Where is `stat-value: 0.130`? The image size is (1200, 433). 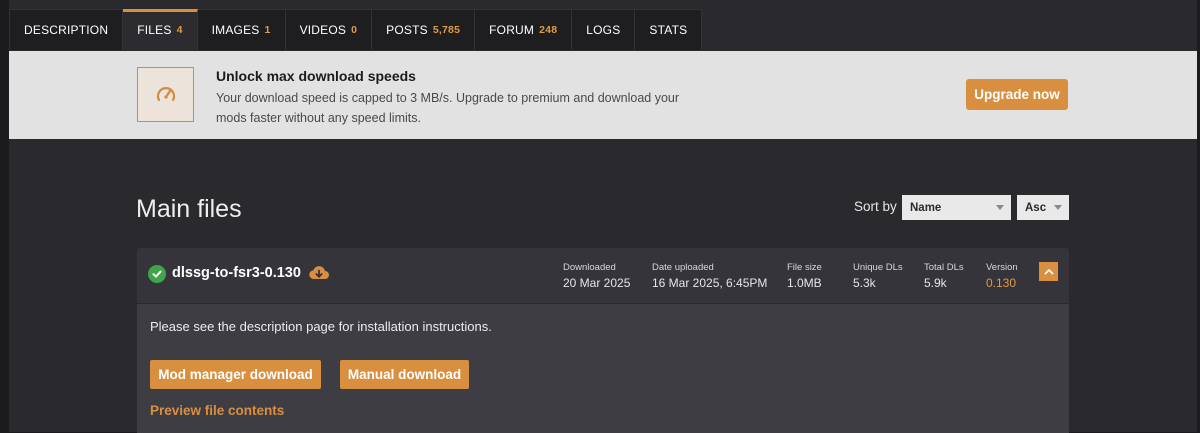
stat-value: 0.130 is located at coordinates (1001, 283).